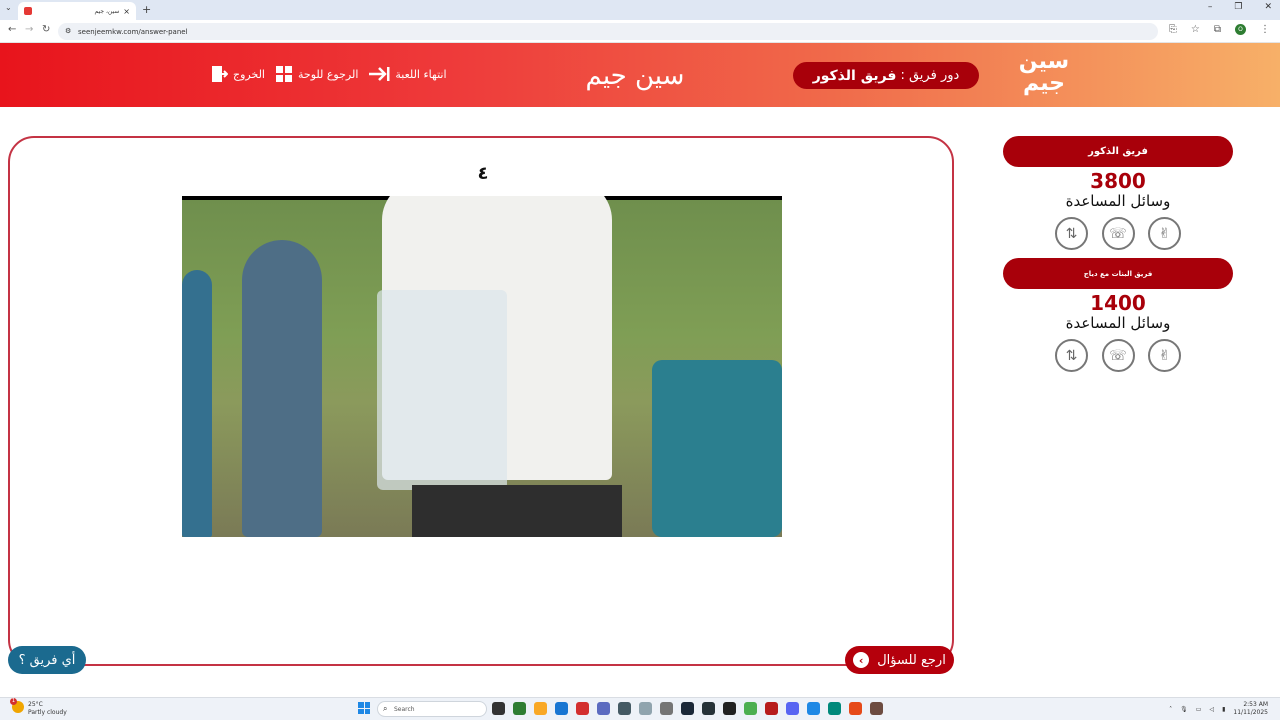  Describe the element at coordinates (133, 31) in the screenshot. I see `url-text: seenjeemkw.com/answer-panel` at that location.